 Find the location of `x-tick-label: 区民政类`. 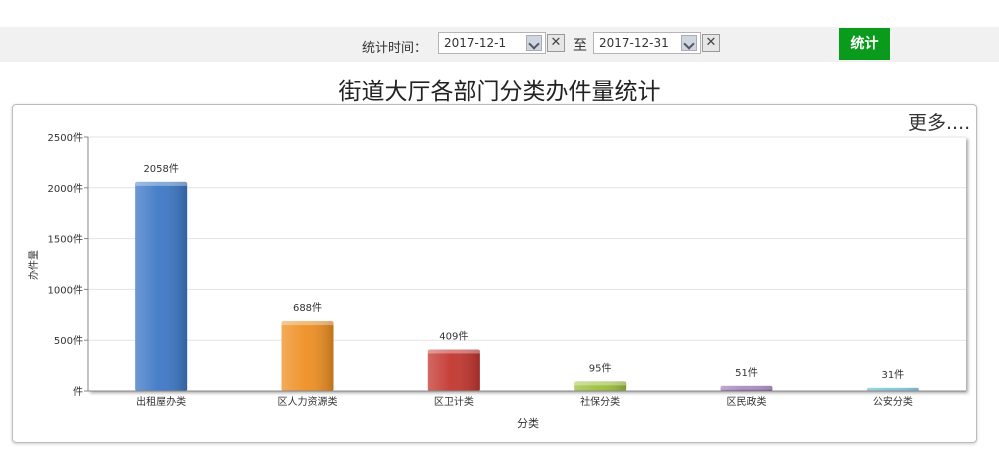

x-tick-label: 区民政类 is located at coordinates (747, 401).